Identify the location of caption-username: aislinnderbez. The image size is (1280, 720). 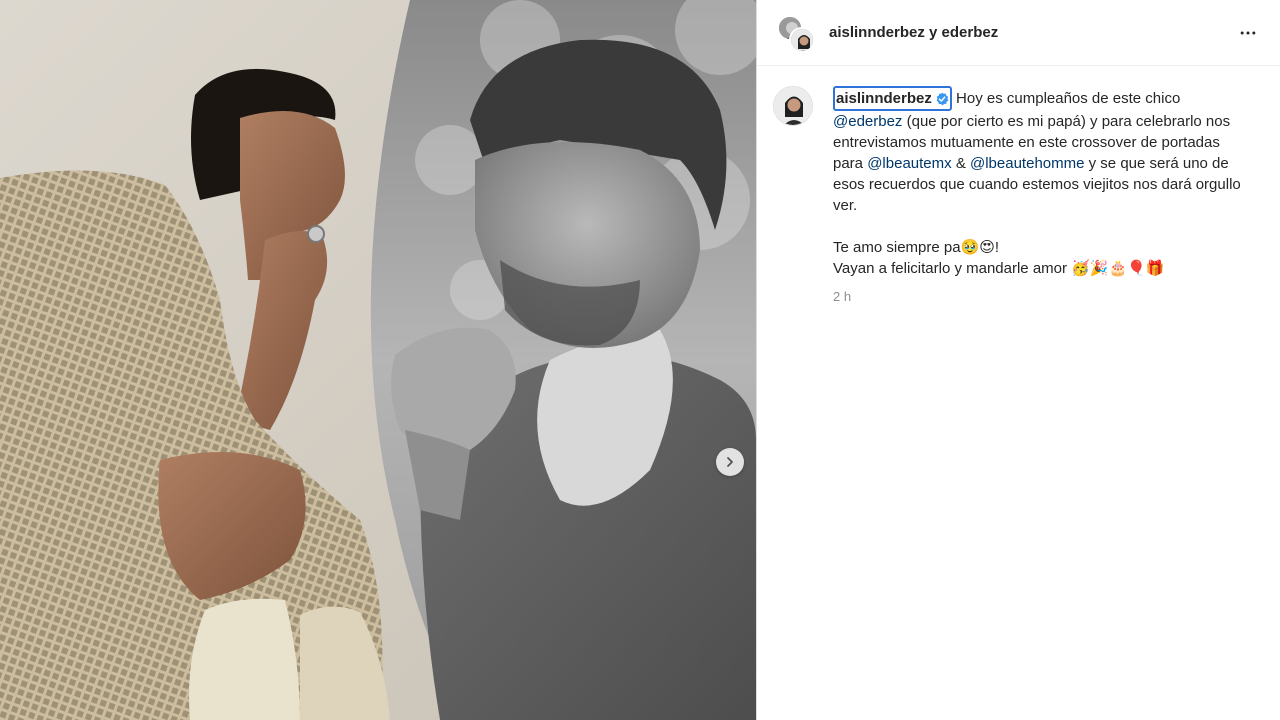
(892, 98).